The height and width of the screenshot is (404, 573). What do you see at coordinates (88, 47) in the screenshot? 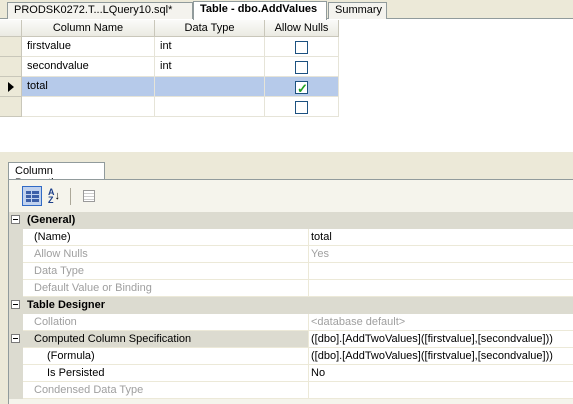
I see `column-name-cell: firstvalue` at bounding box center [88, 47].